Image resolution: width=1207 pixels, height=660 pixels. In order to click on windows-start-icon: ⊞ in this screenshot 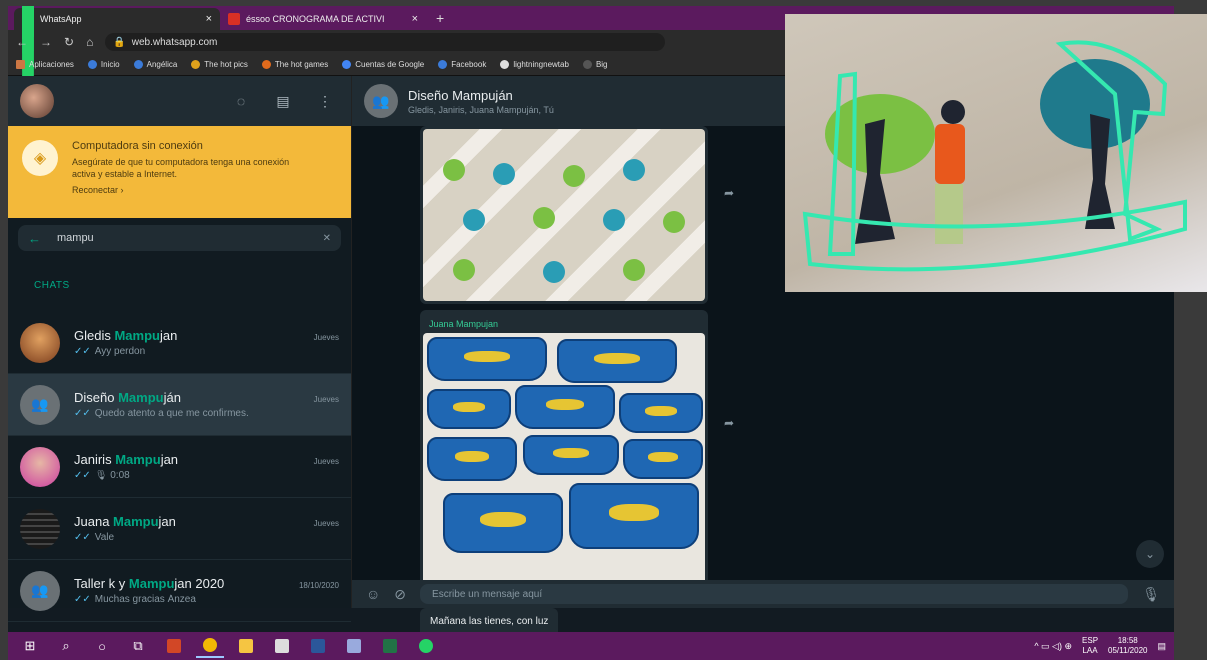, I will do `click(30, 646)`.